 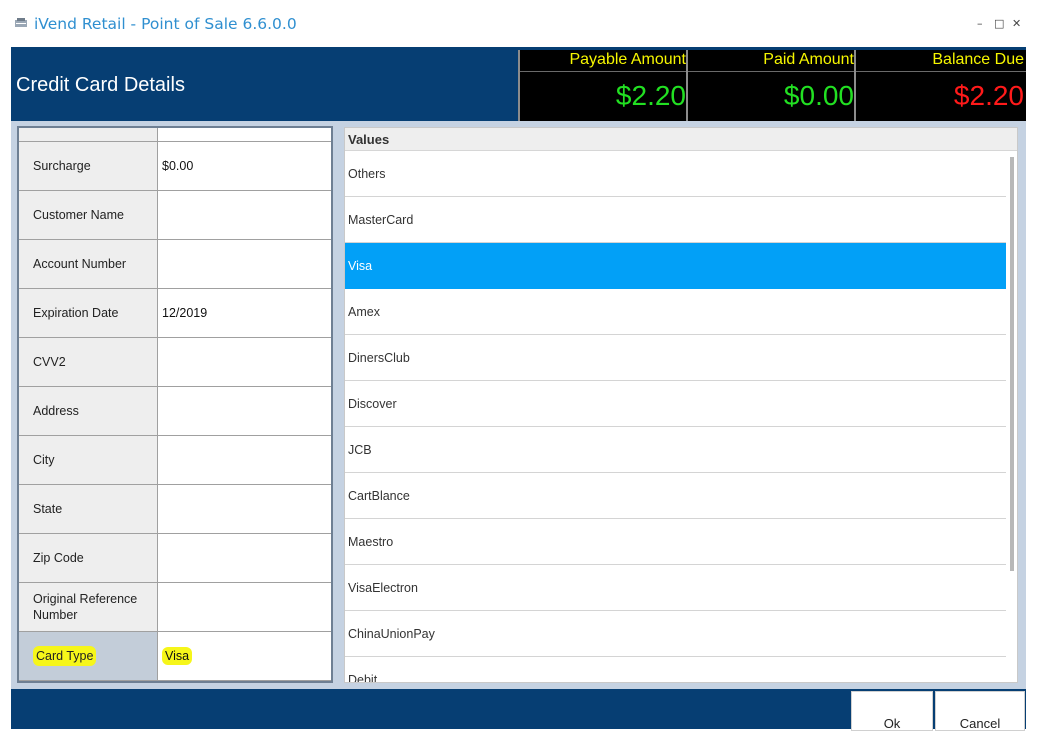 What do you see at coordinates (245, 558) in the screenshot?
I see `zip-code-field` at bounding box center [245, 558].